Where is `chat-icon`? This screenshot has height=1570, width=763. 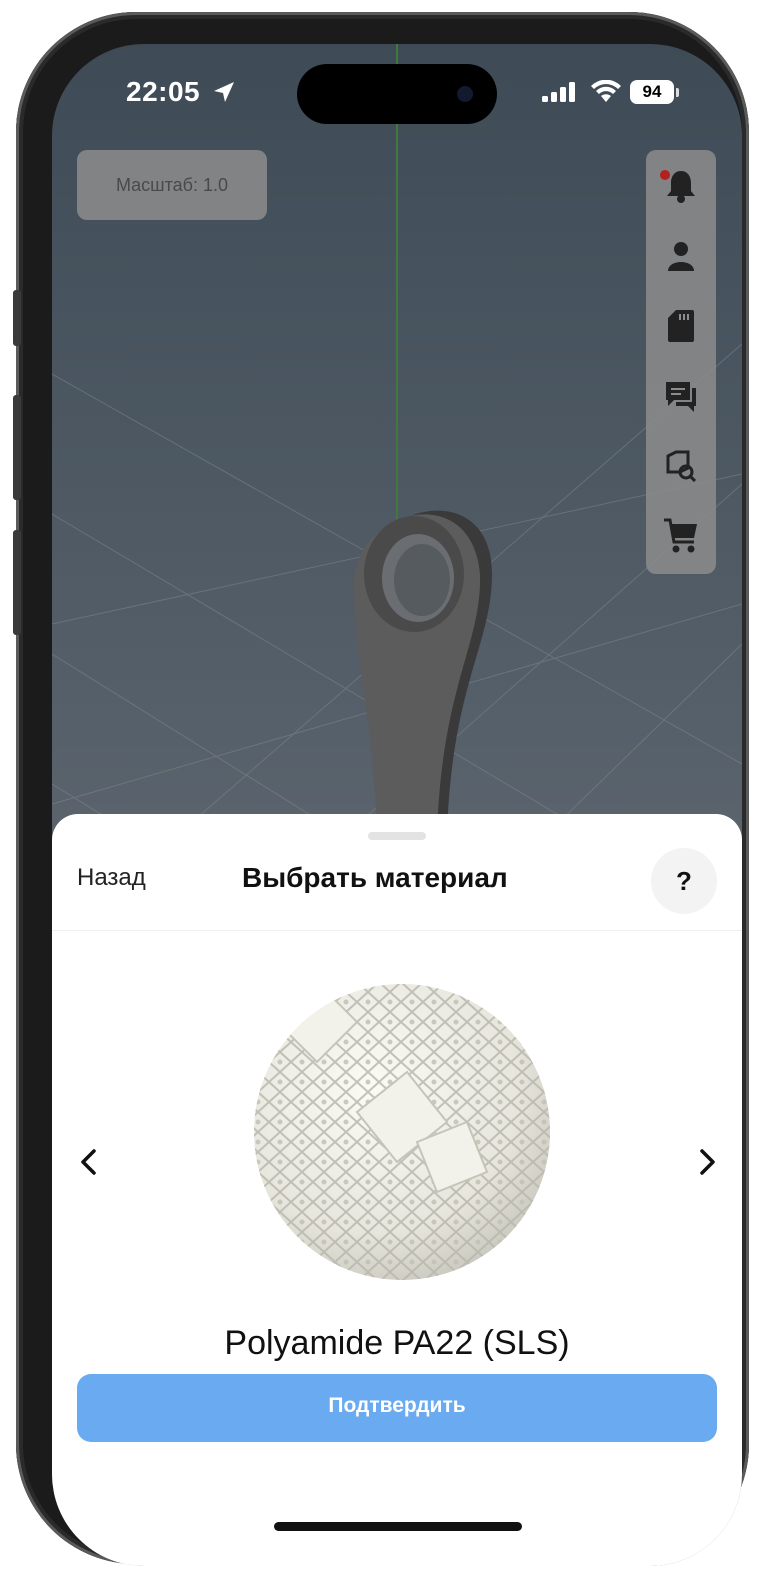
chat-icon is located at coordinates (681, 397).